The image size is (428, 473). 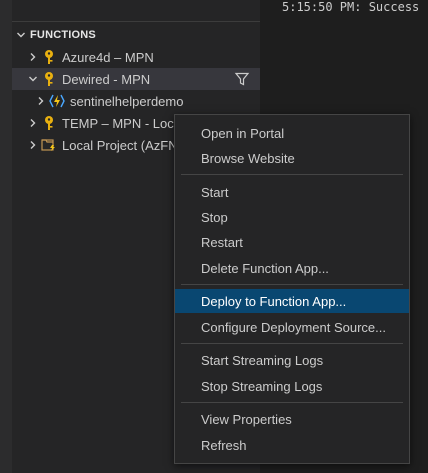 I want to click on menu-item-browse-website: Browse Website, so click(x=292, y=158).